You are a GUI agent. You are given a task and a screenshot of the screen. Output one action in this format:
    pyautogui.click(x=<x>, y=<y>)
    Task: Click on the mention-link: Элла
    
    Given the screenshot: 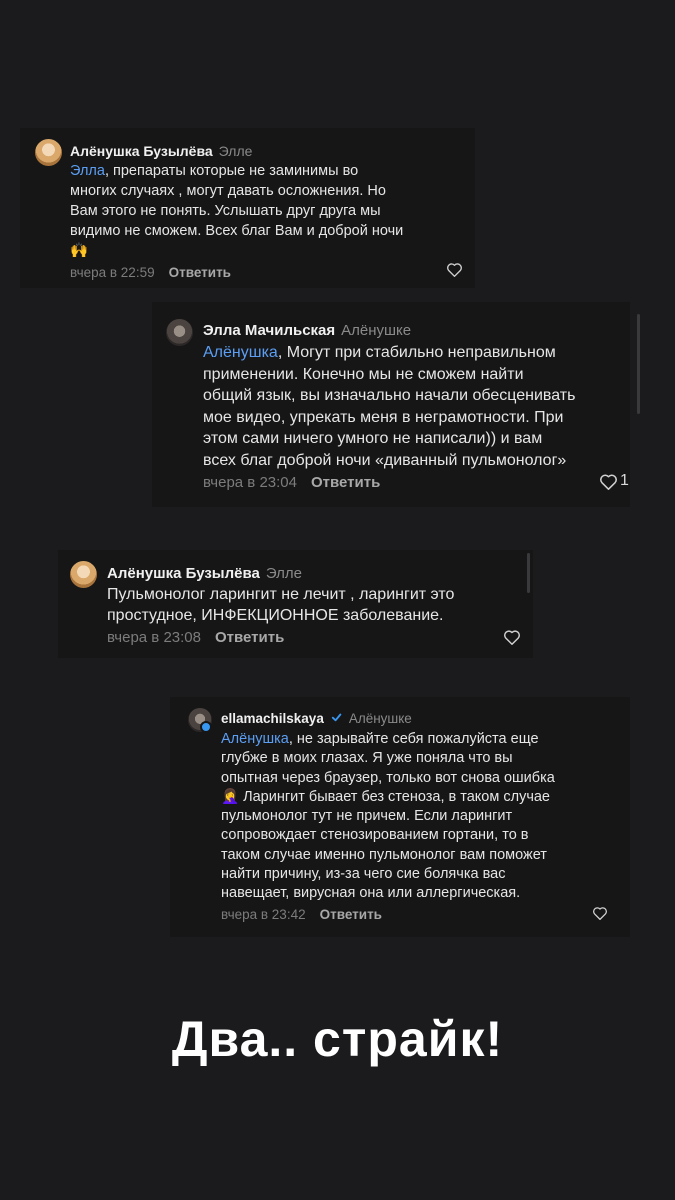 What is the action you would take?
    pyautogui.click(x=87, y=171)
    